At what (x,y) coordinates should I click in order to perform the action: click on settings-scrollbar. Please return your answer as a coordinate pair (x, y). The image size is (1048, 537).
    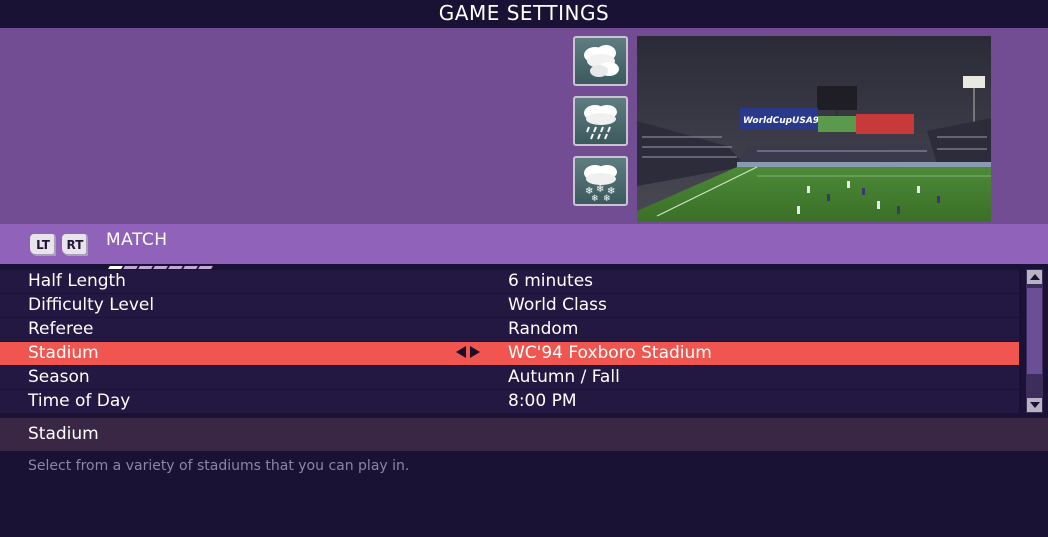
    Looking at the image, I should click on (1034, 341).